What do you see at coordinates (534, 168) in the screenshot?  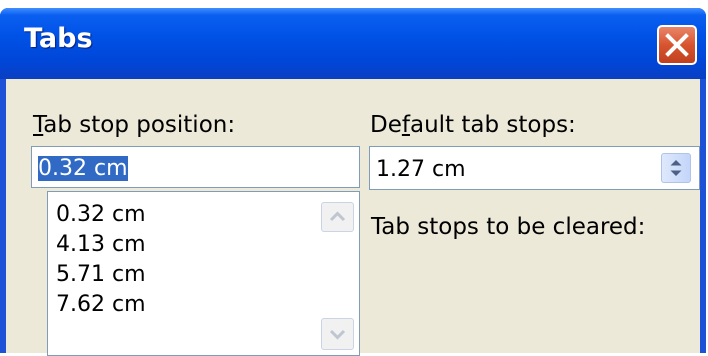 I see `default-tab-stops-spinner: 1.27 cm` at bounding box center [534, 168].